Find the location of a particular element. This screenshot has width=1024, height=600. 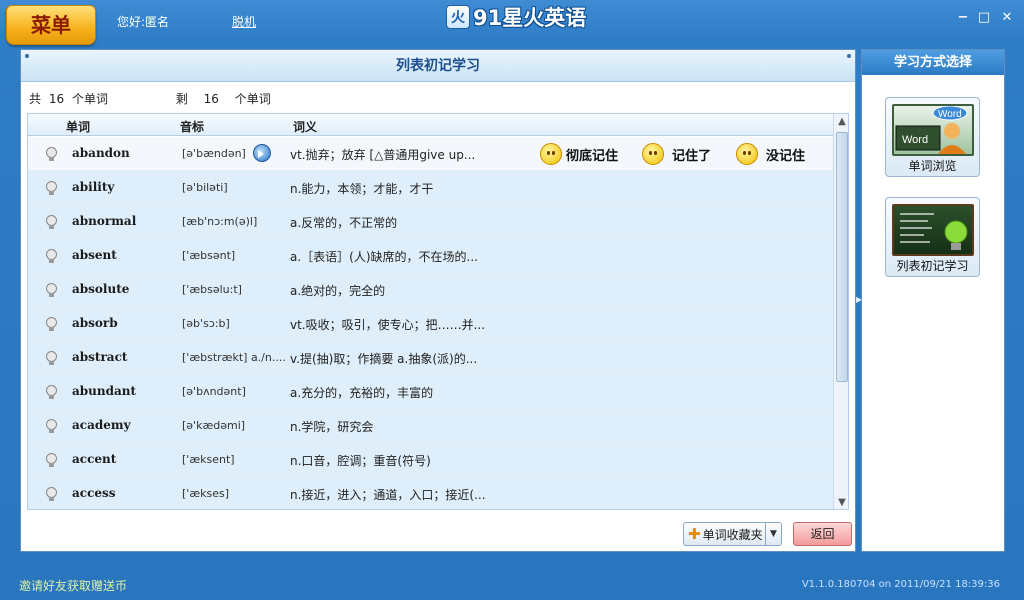

meaning-cell: n.学院，研究会 is located at coordinates (332, 427).